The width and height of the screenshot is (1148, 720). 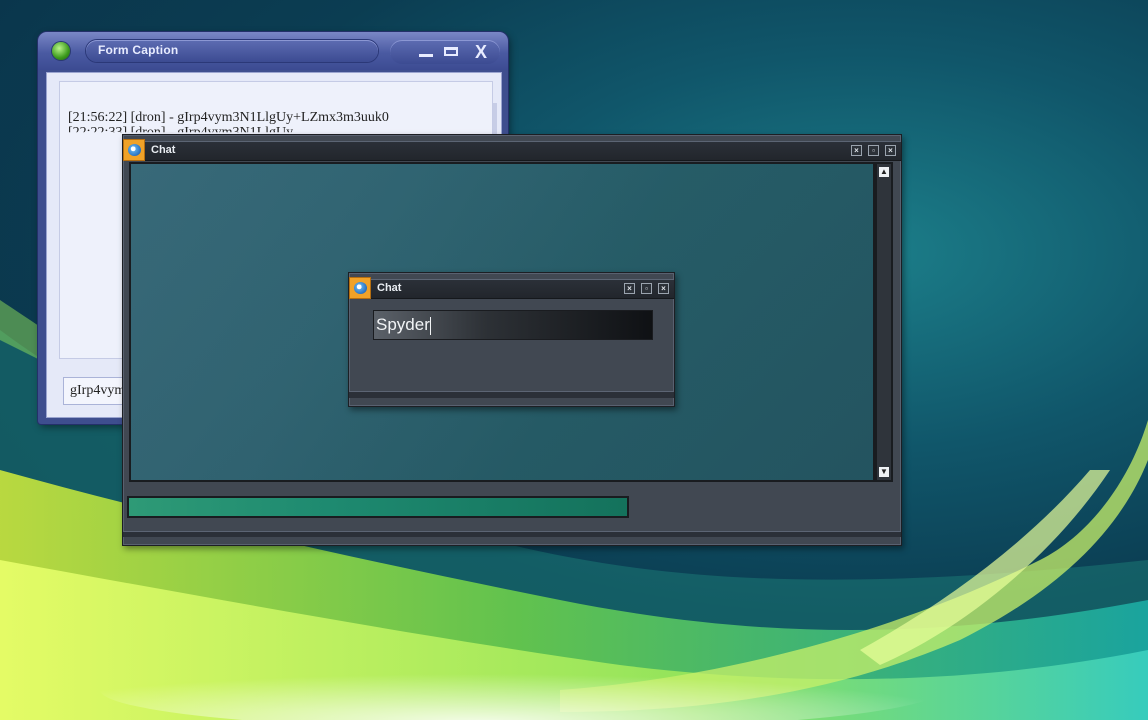 I want to click on chat-message-input, so click(x=378, y=507).